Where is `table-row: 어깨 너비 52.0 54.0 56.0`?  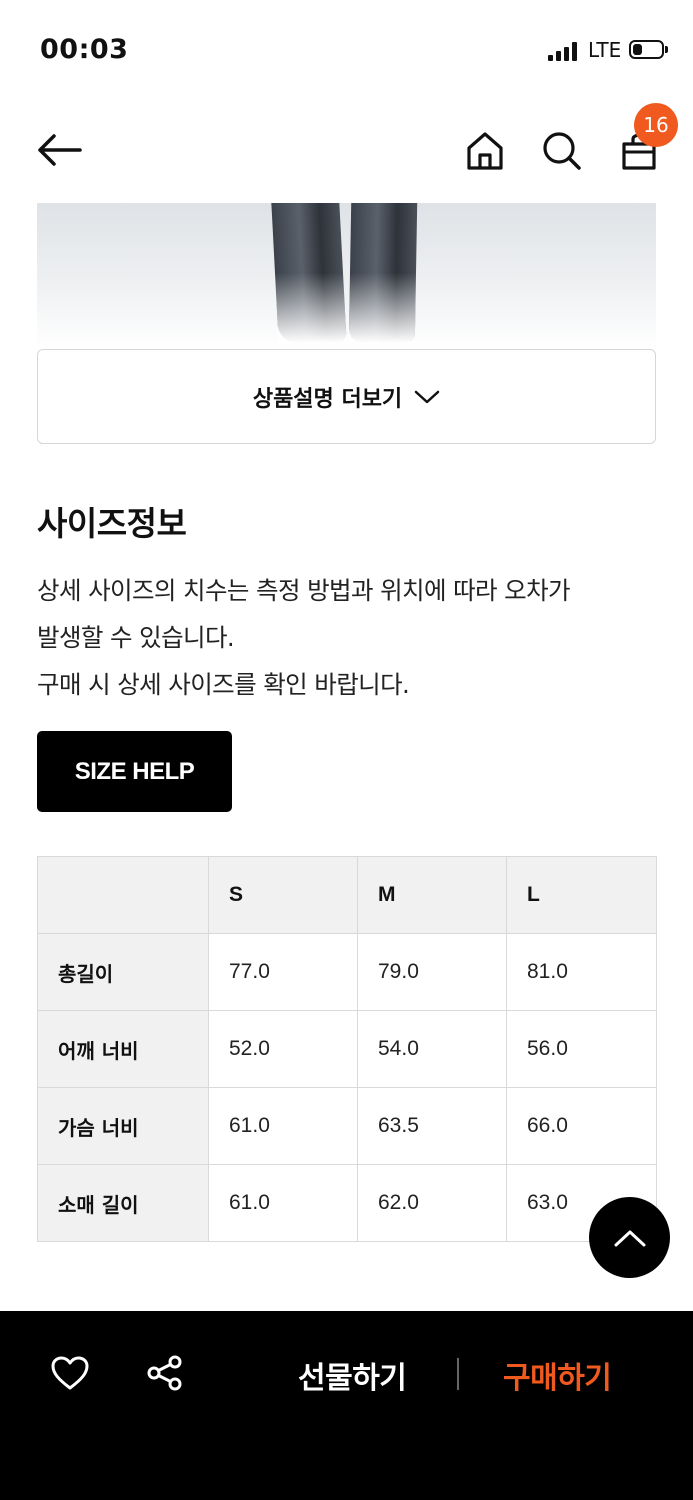
table-row: 어깨 너비 52.0 54.0 56.0 is located at coordinates (347, 1049).